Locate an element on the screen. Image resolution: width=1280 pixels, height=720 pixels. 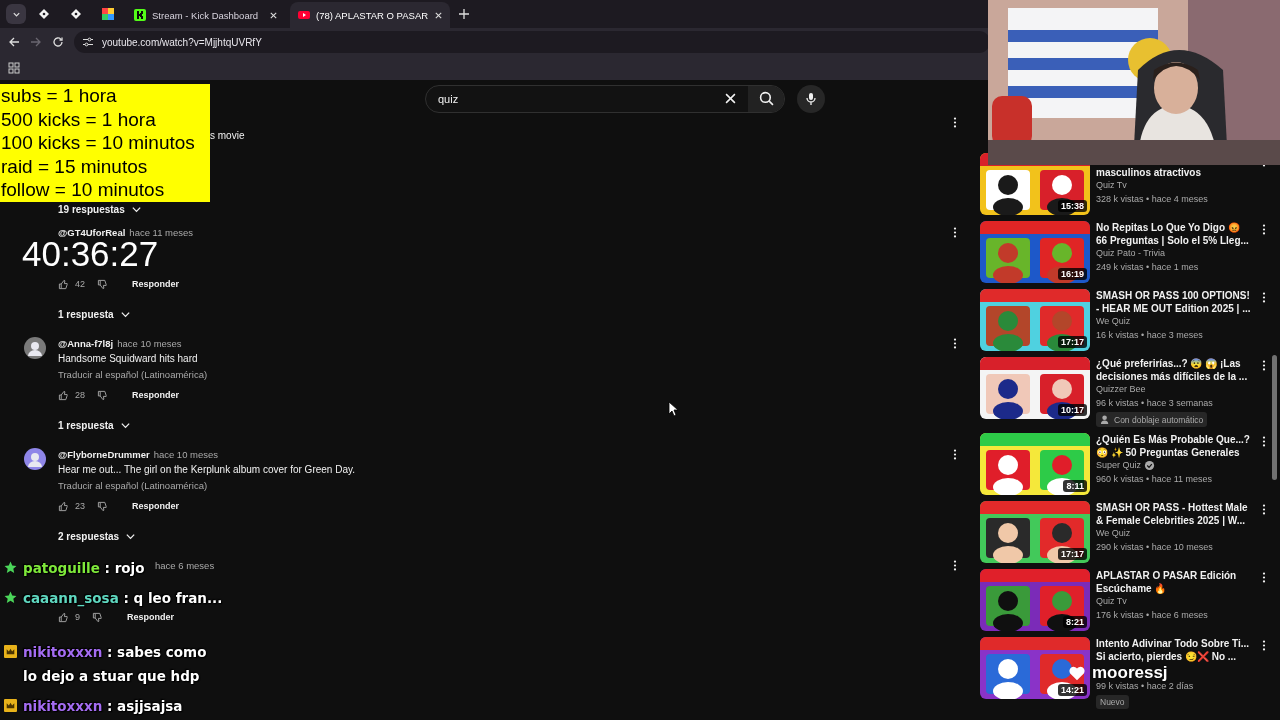
like-count: 9 is located at coordinates (77, 617).